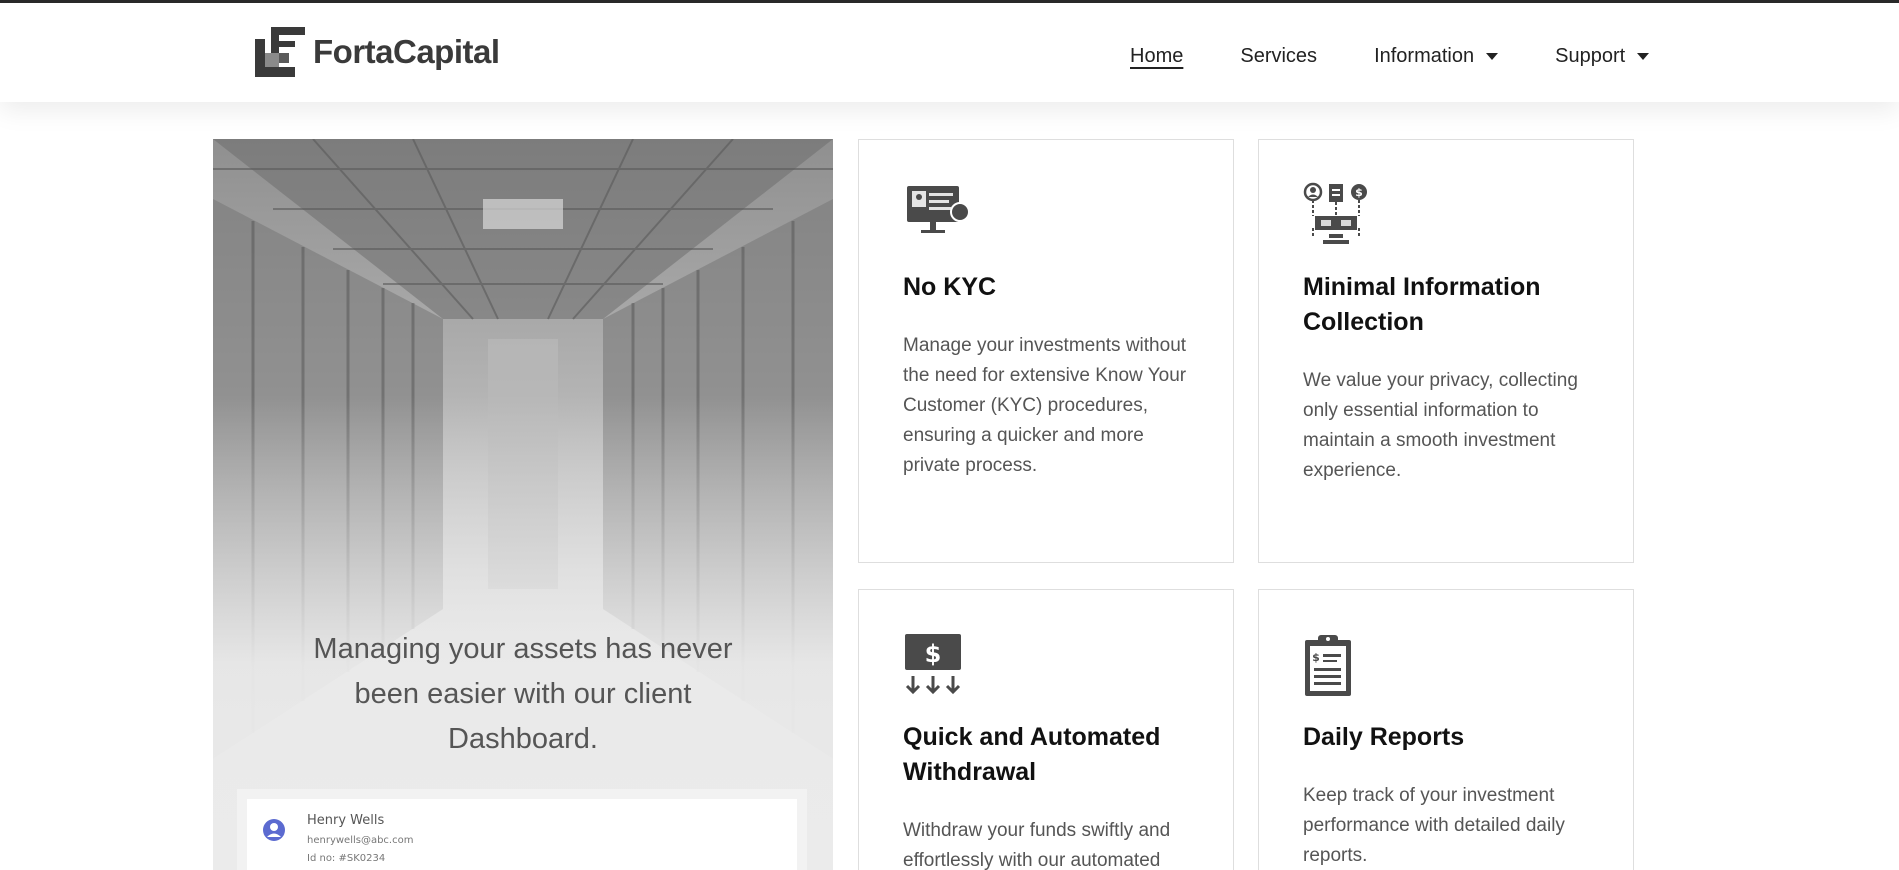  What do you see at coordinates (280, 52) in the screenshot?
I see `fortacapital-logo-icon` at bounding box center [280, 52].